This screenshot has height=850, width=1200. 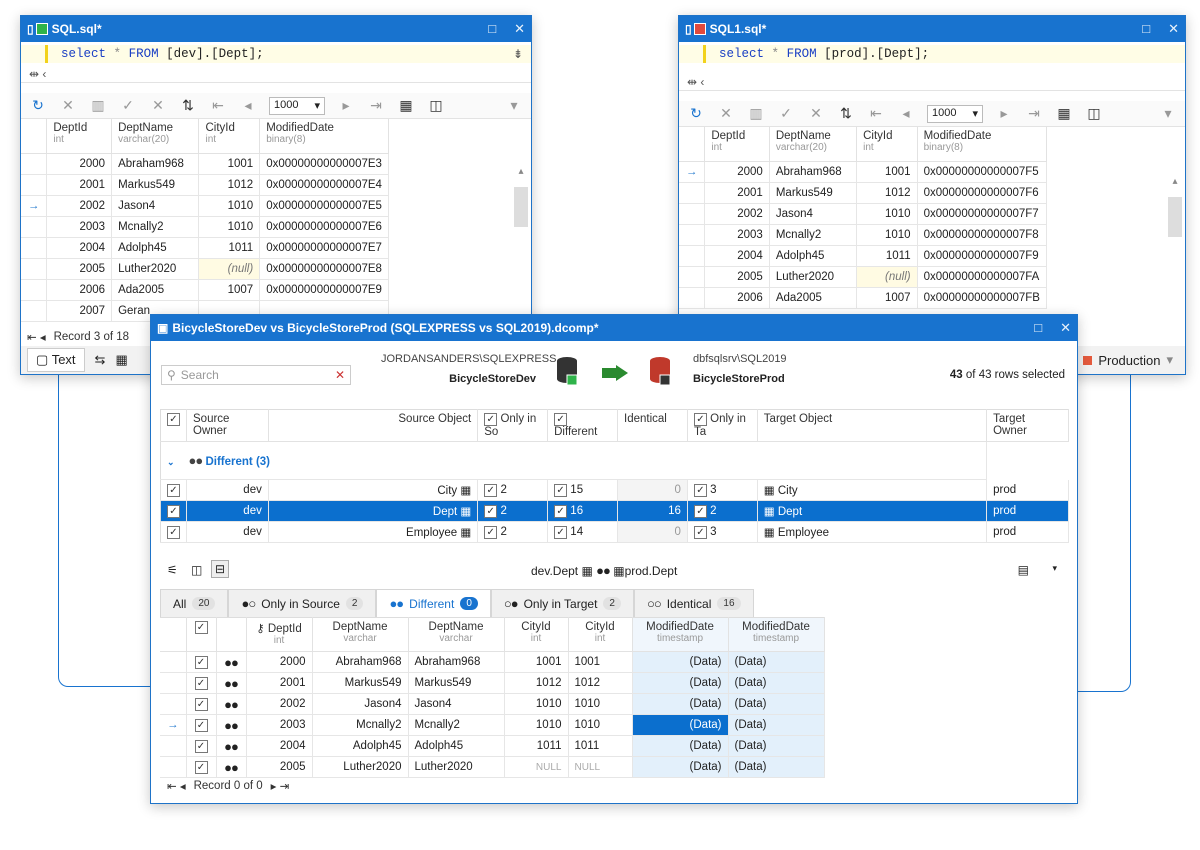 I want to click on table-cell: Abraham968, so click(x=155, y=164).